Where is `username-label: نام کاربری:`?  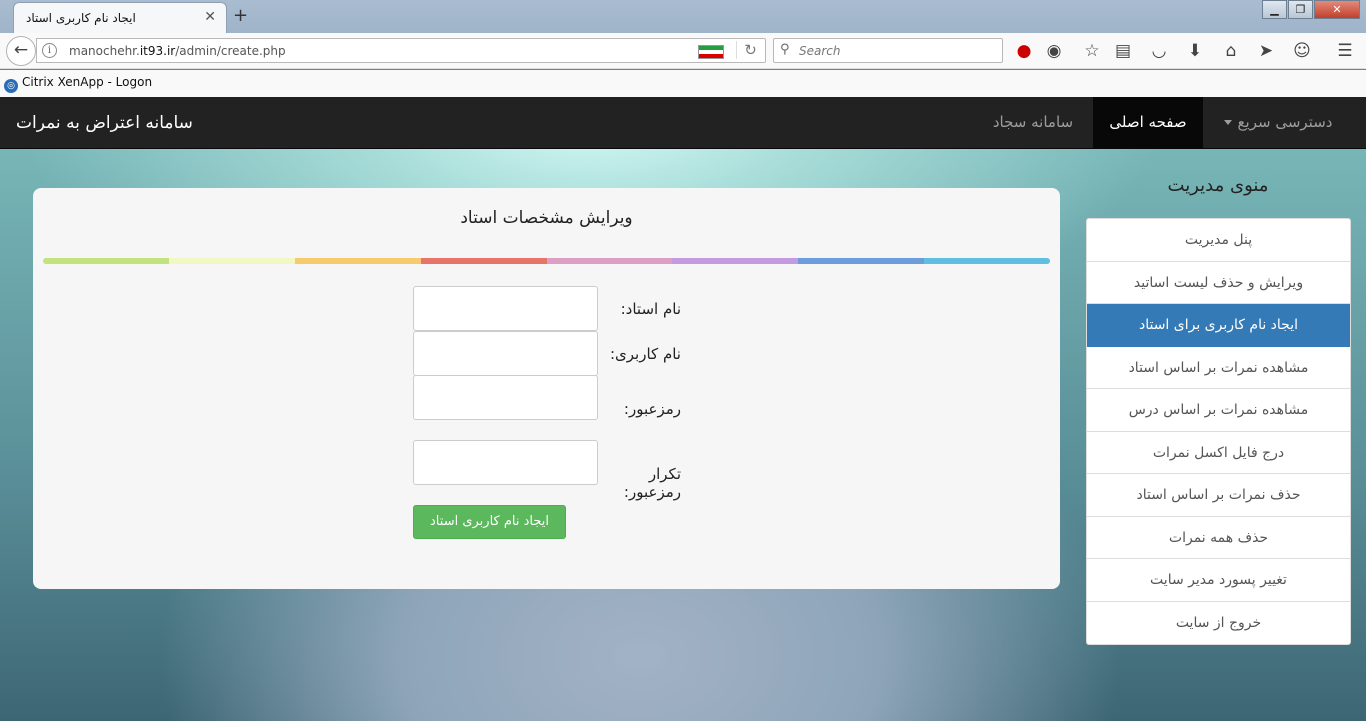
username-label: نام کاربری: is located at coordinates (645, 354).